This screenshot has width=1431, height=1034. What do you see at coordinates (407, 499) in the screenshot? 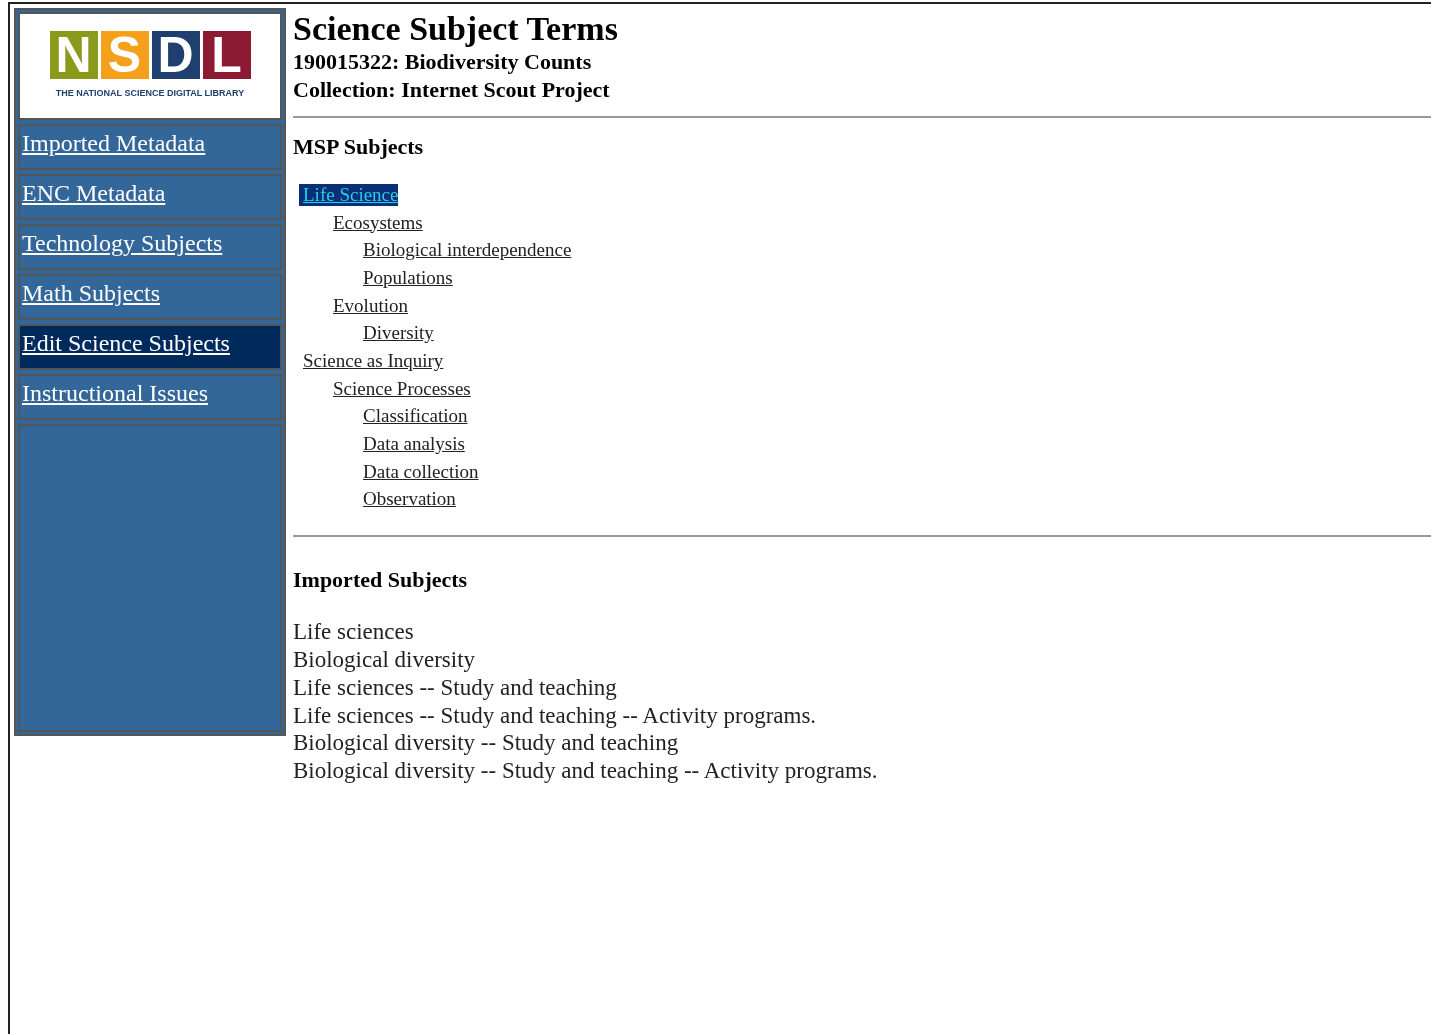
I see `subject-link: Observation` at bounding box center [407, 499].